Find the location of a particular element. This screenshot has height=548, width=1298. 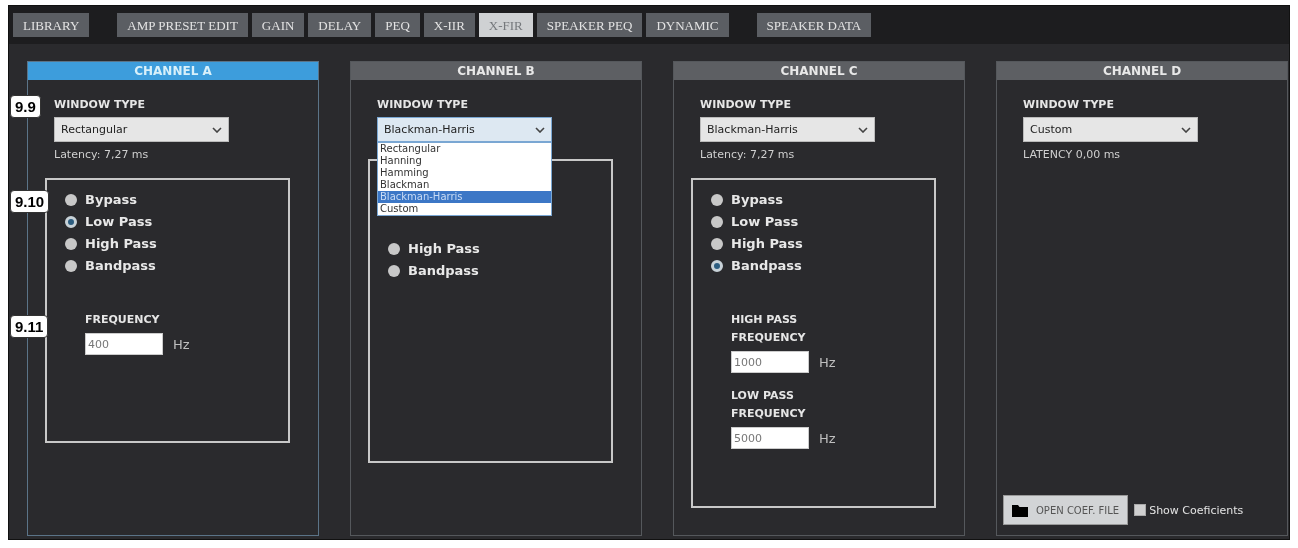

dropdown-option: Custom is located at coordinates (464, 209).